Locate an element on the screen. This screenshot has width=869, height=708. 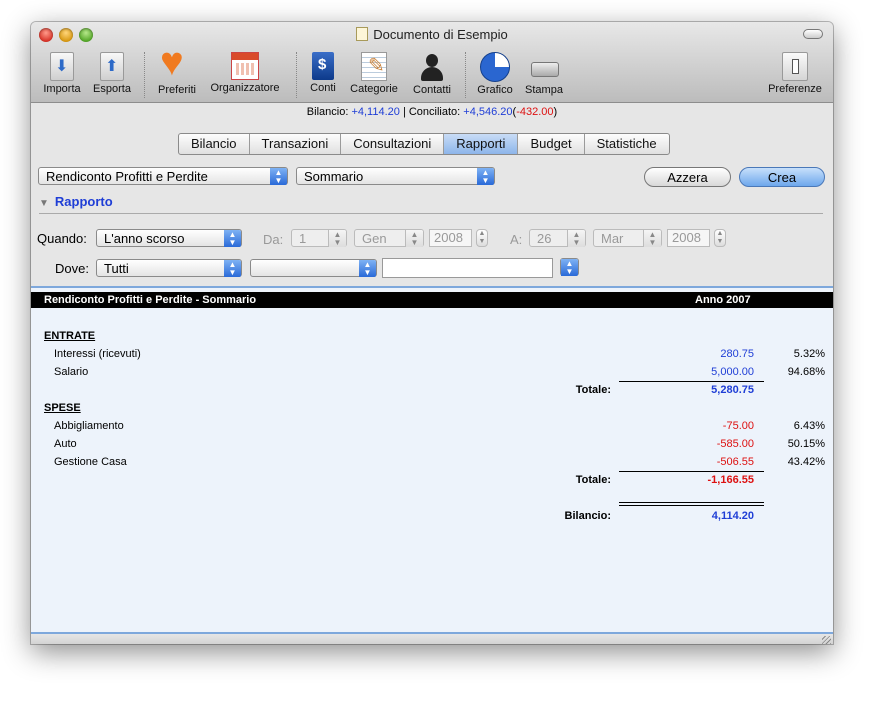
expense-row-amount: -506.55 is located at coordinates (735, 462).